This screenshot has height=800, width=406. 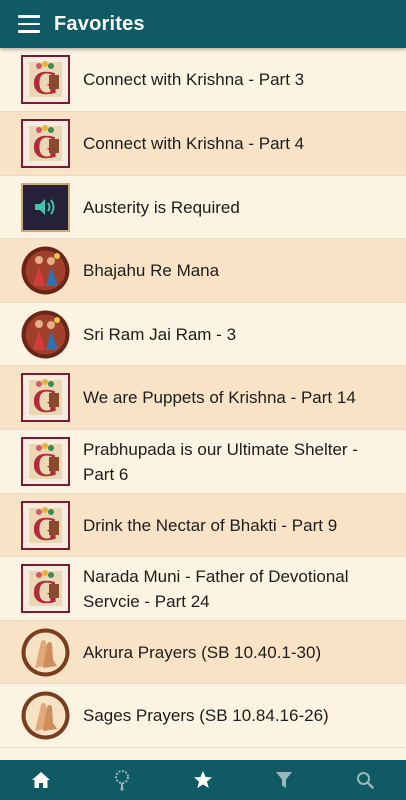 I want to click on home-icon, so click(x=40, y=780).